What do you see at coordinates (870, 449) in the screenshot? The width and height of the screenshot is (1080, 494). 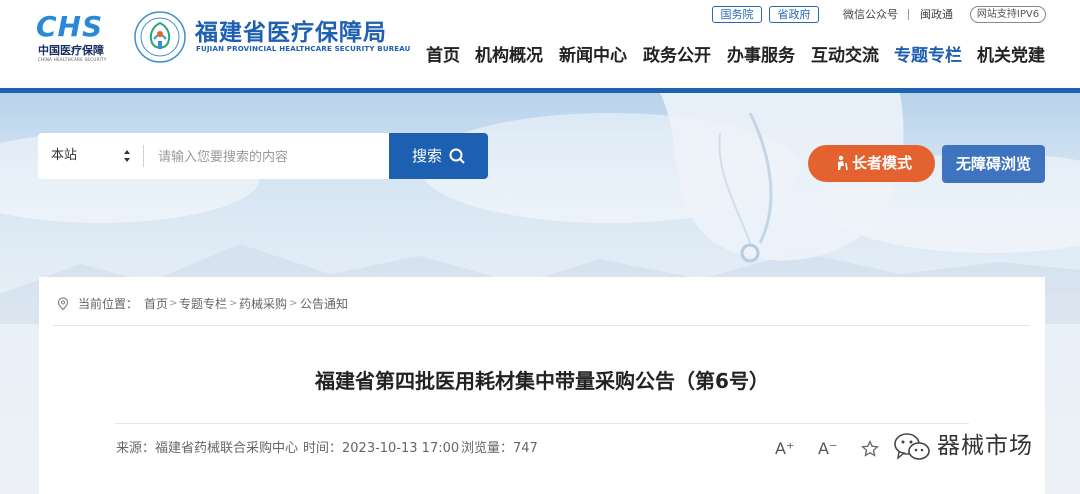 I see `star-icon` at bounding box center [870, 449].